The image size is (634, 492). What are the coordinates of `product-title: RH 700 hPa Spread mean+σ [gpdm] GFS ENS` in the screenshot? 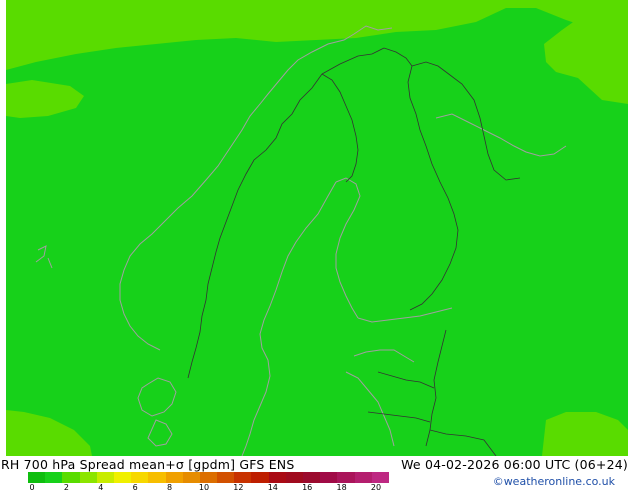 It's located at (148, 464).